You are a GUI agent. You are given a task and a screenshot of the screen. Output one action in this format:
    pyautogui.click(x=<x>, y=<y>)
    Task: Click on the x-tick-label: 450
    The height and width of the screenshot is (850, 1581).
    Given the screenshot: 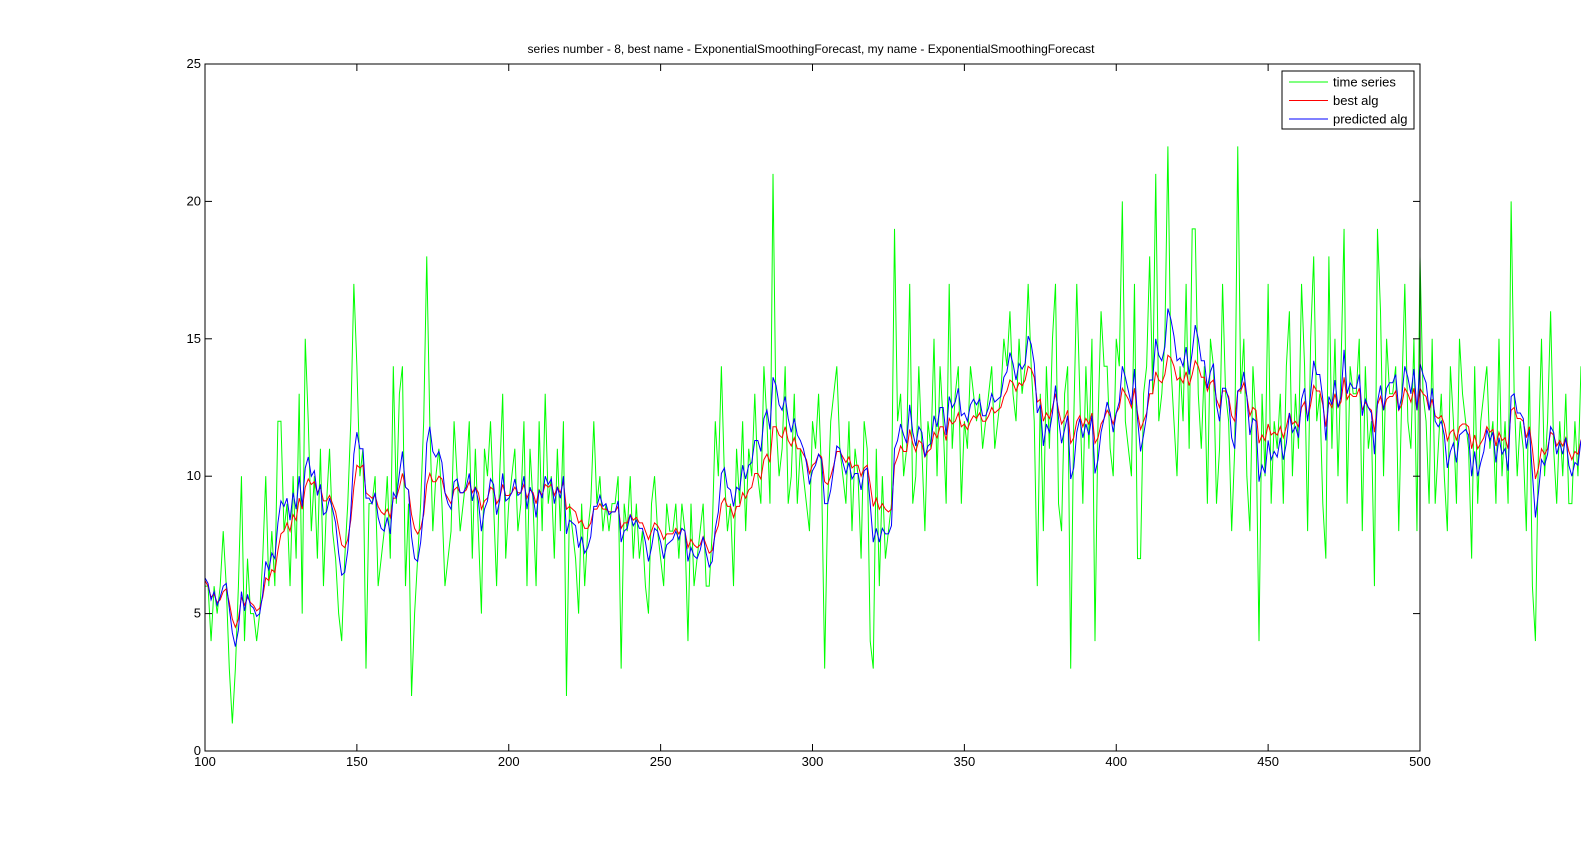 What is the action you would take?
    pyautogui.click(x=1268, y=761)
    